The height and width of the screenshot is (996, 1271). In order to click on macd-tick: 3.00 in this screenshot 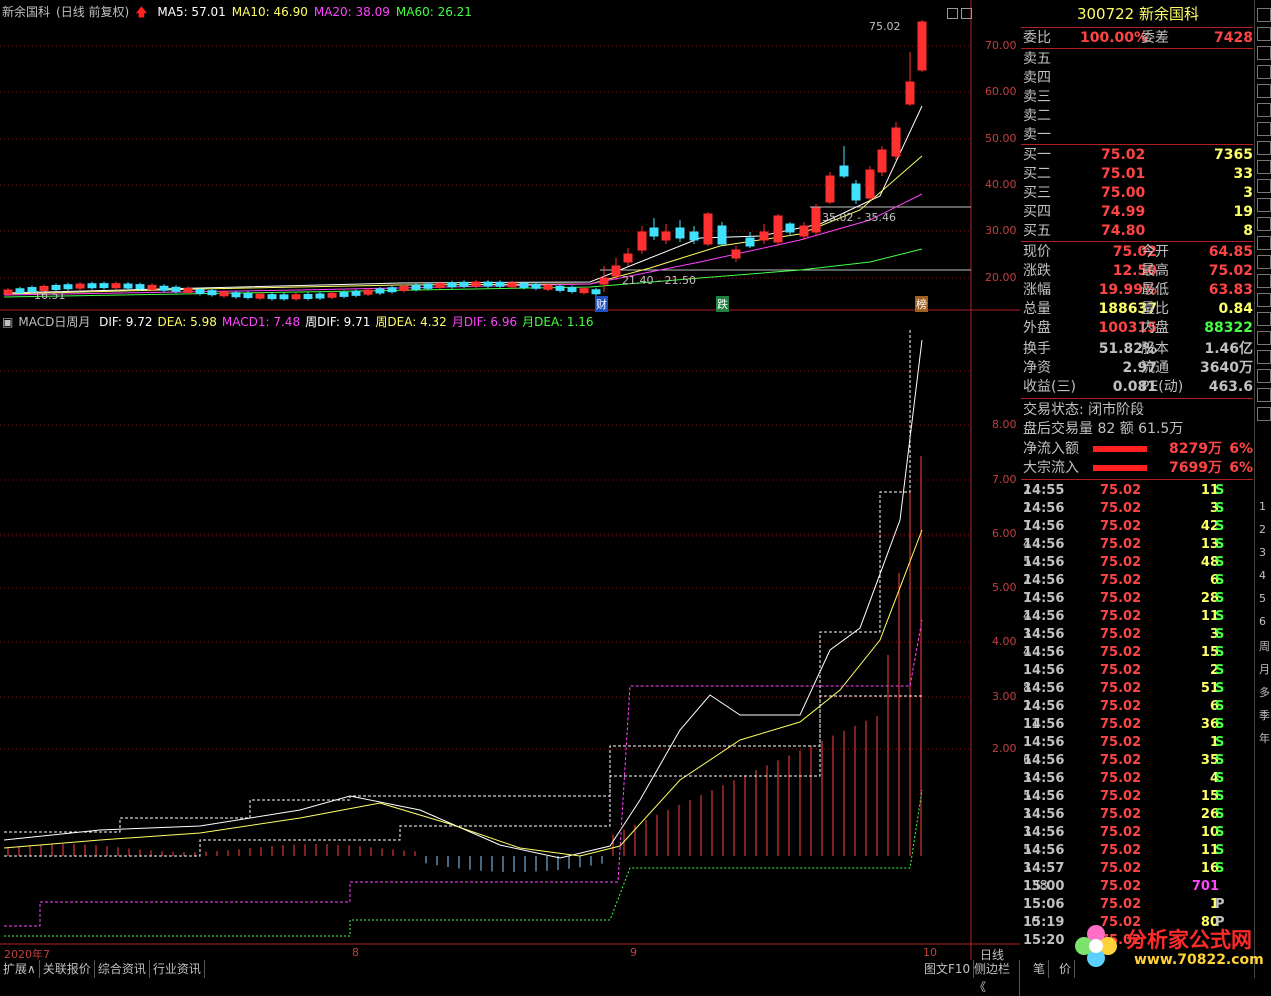, I will do `click(1004, 696)`.